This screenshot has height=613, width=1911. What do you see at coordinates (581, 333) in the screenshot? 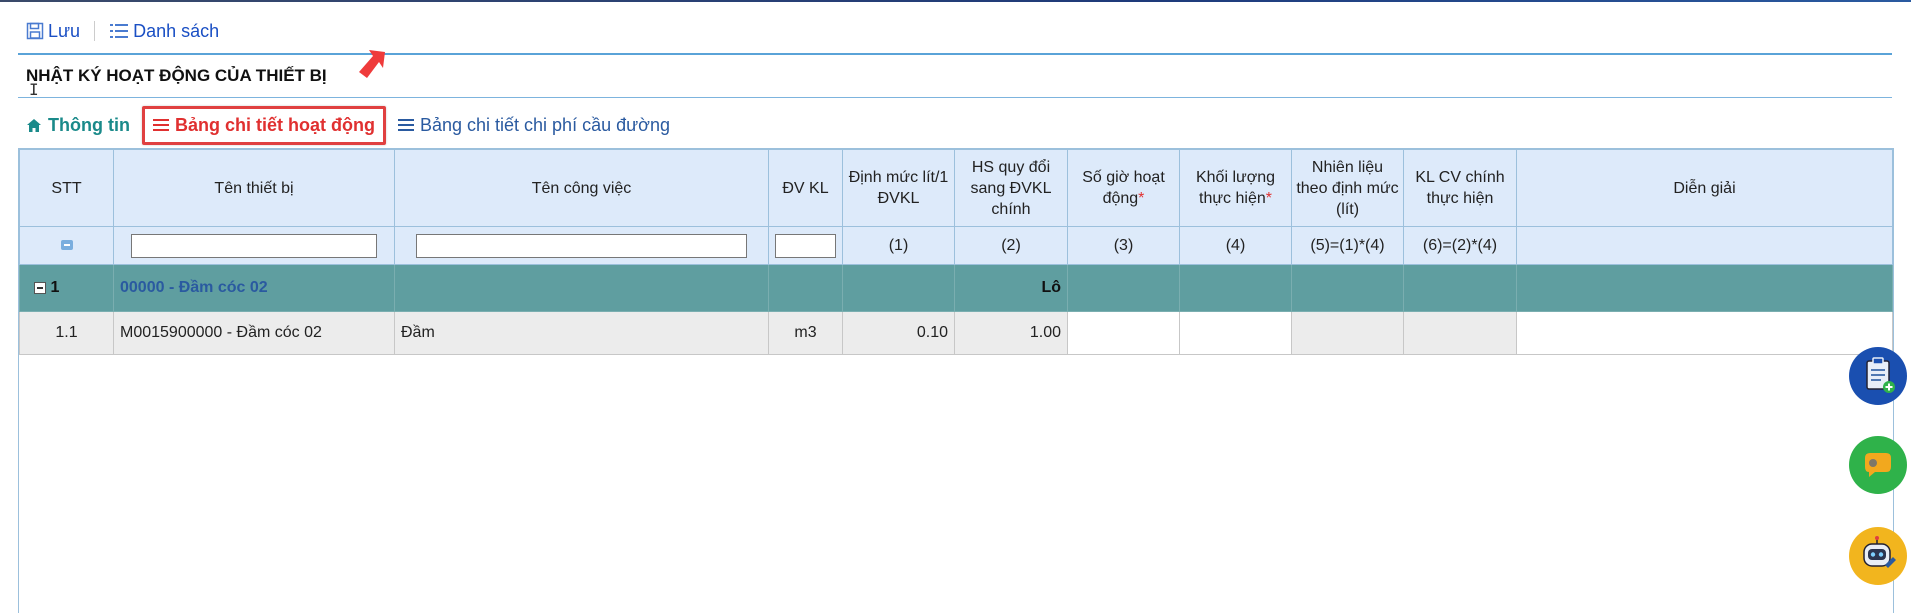
I see `row-work: Đầm` at bounding box center [581, 333].